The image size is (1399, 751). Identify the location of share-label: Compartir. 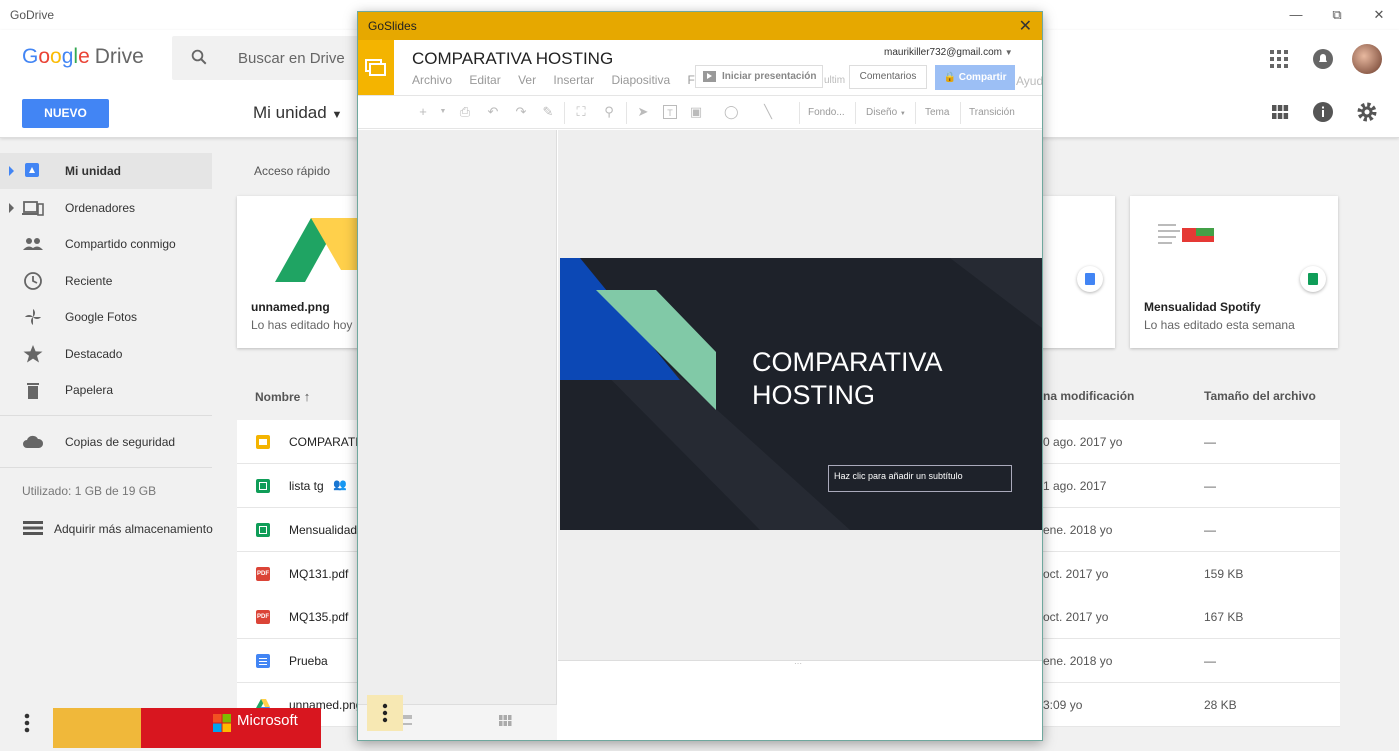
(982, 77).